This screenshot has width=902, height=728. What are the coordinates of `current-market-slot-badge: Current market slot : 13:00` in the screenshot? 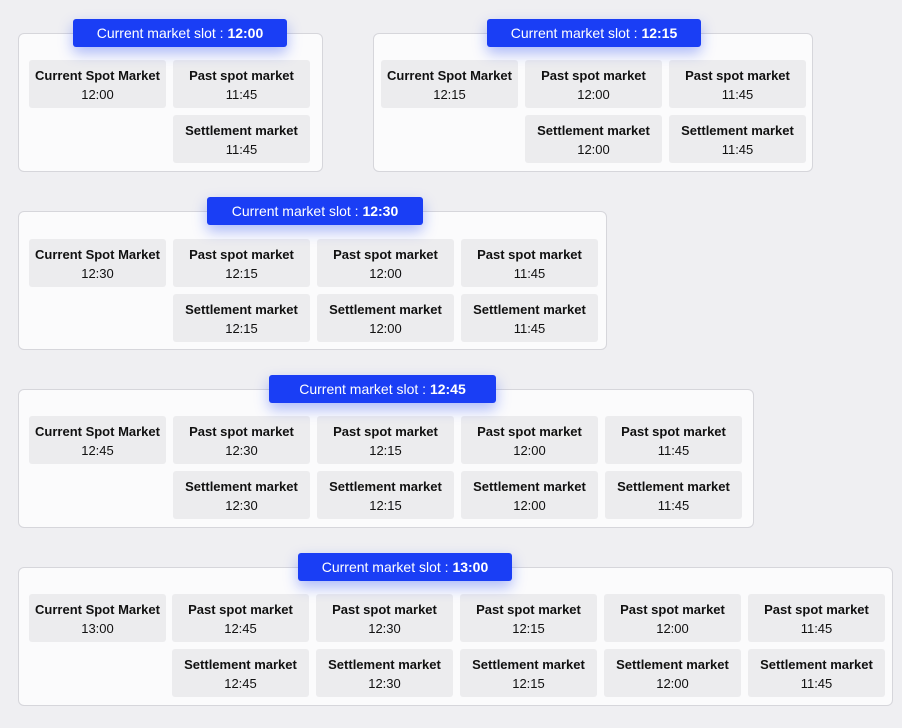 It's located at (405, 567).